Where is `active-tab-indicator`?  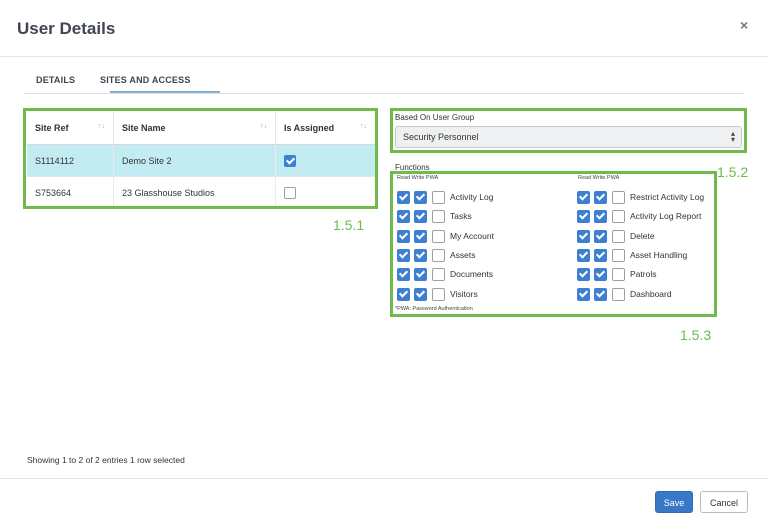 active-tab-indicator is located at coordinates (165, 92).